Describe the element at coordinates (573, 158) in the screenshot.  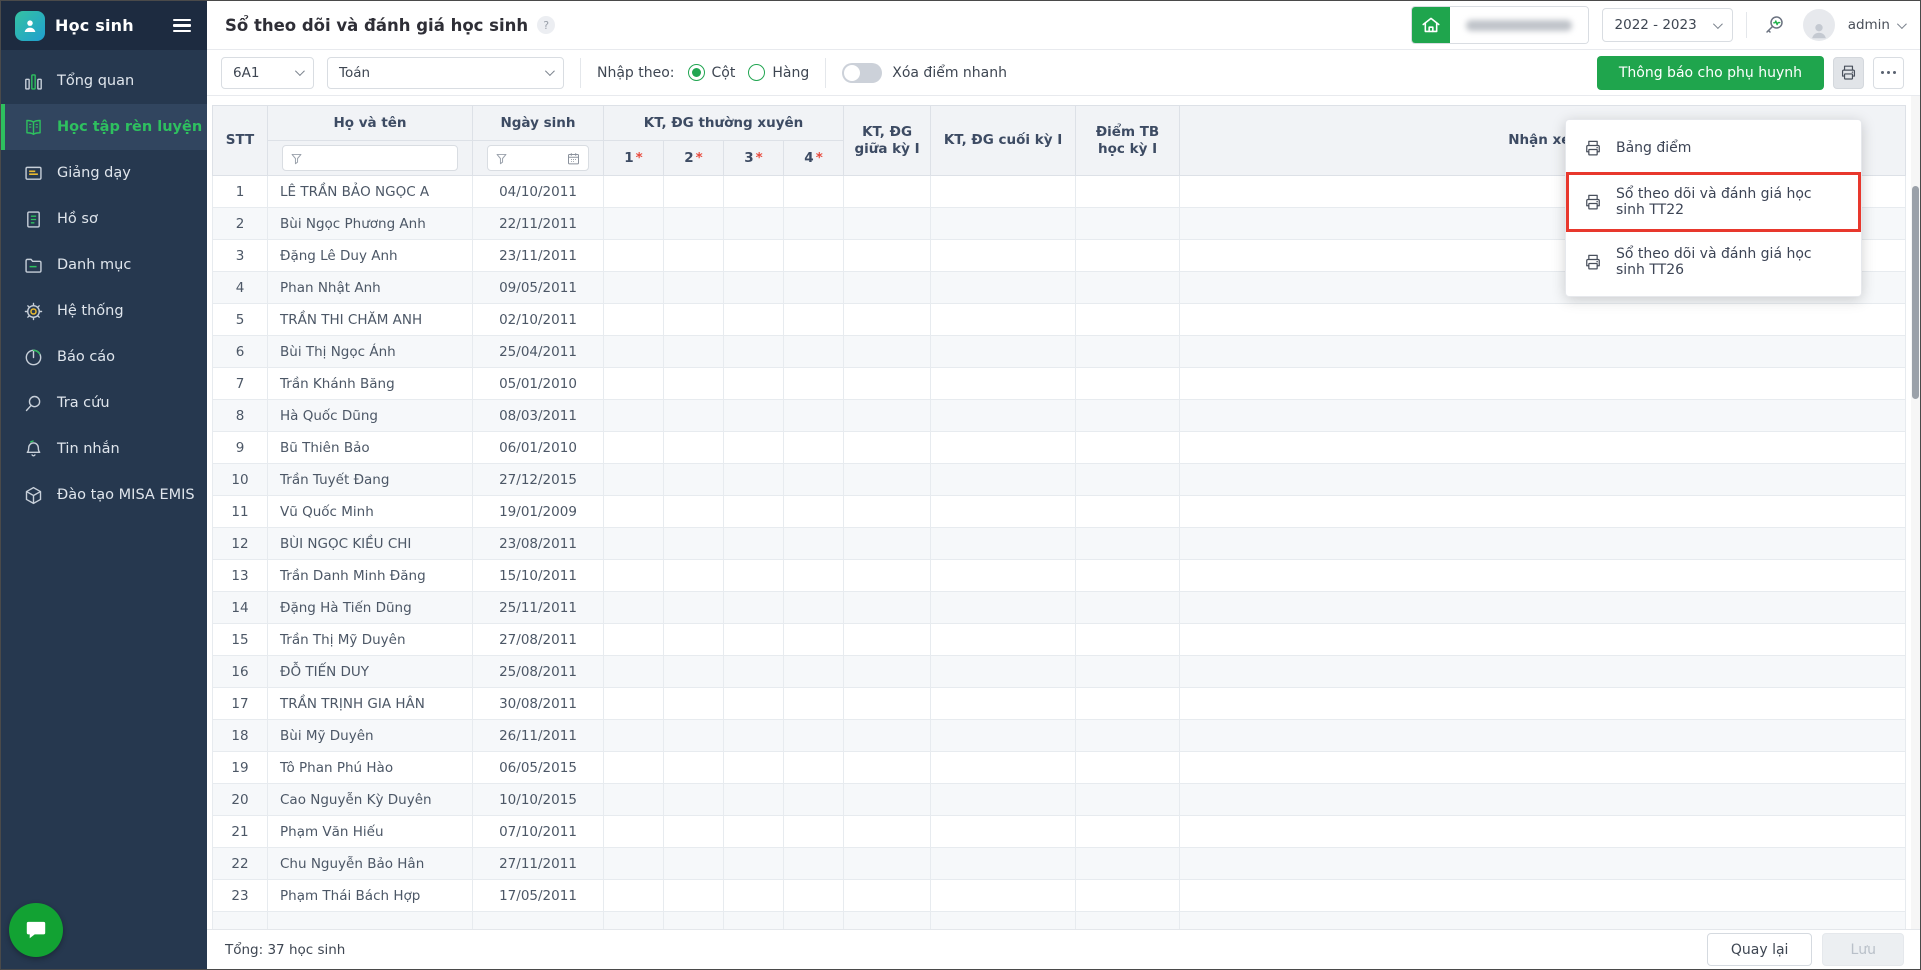
I see `calendar-icon` at that location.